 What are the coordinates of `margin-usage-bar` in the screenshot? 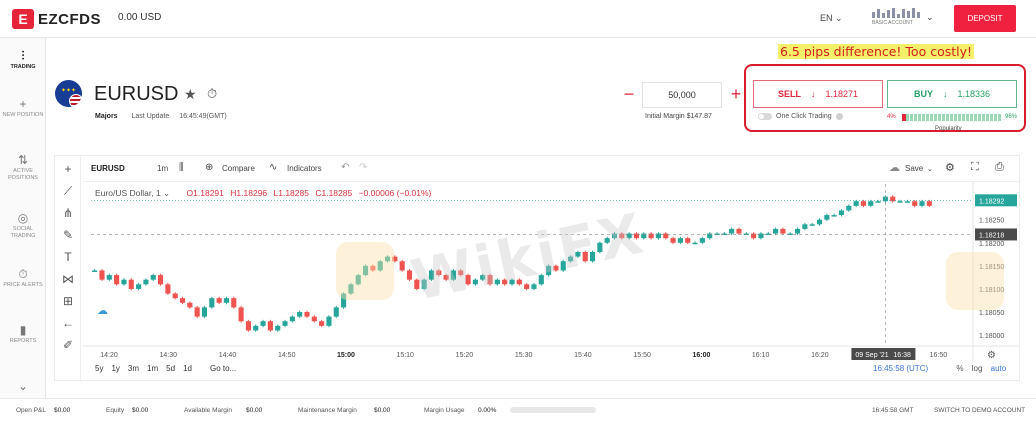 It's located at (553, 410).